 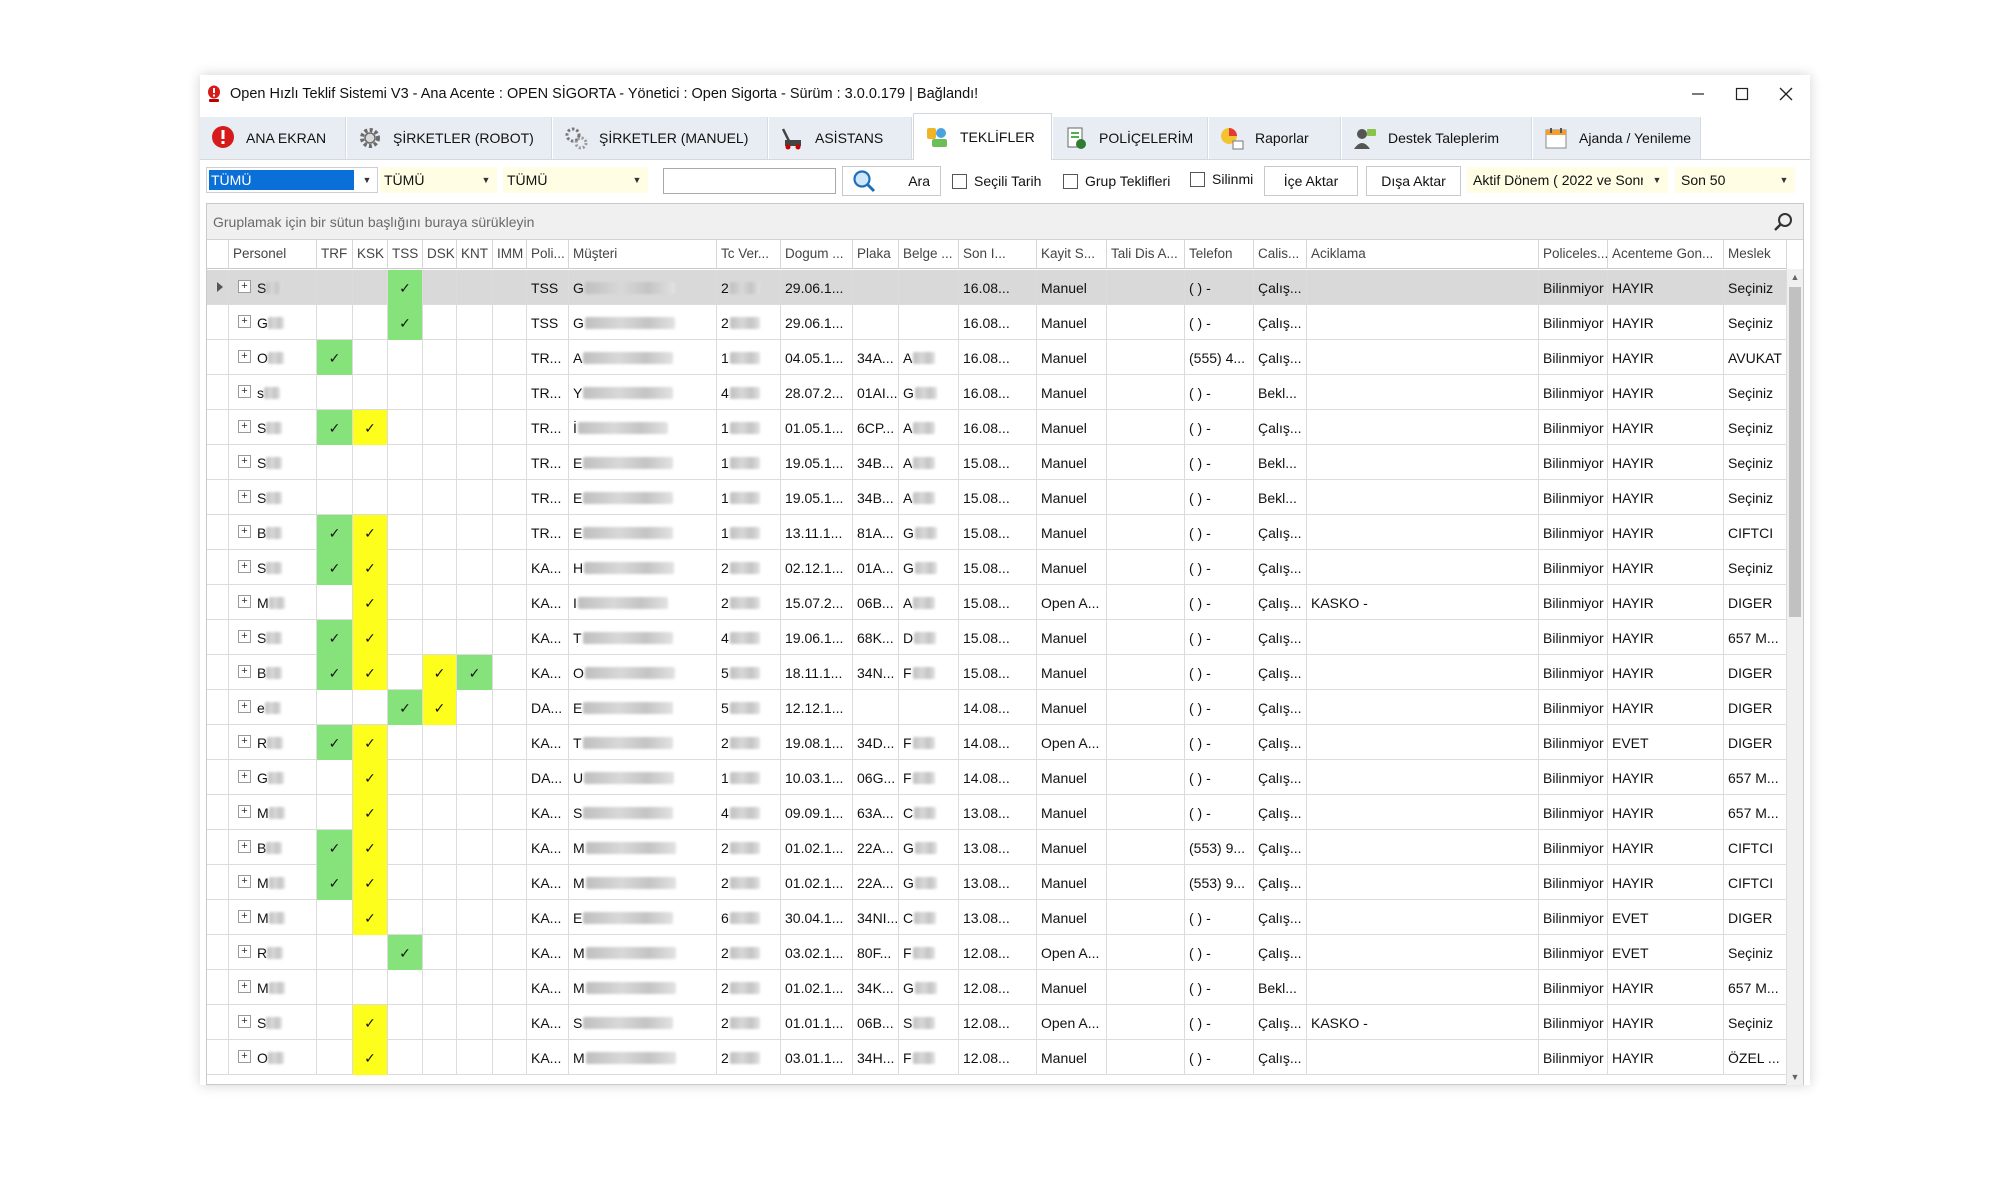 I want to click on cell-tc: 4, so click(x=749, y=812).